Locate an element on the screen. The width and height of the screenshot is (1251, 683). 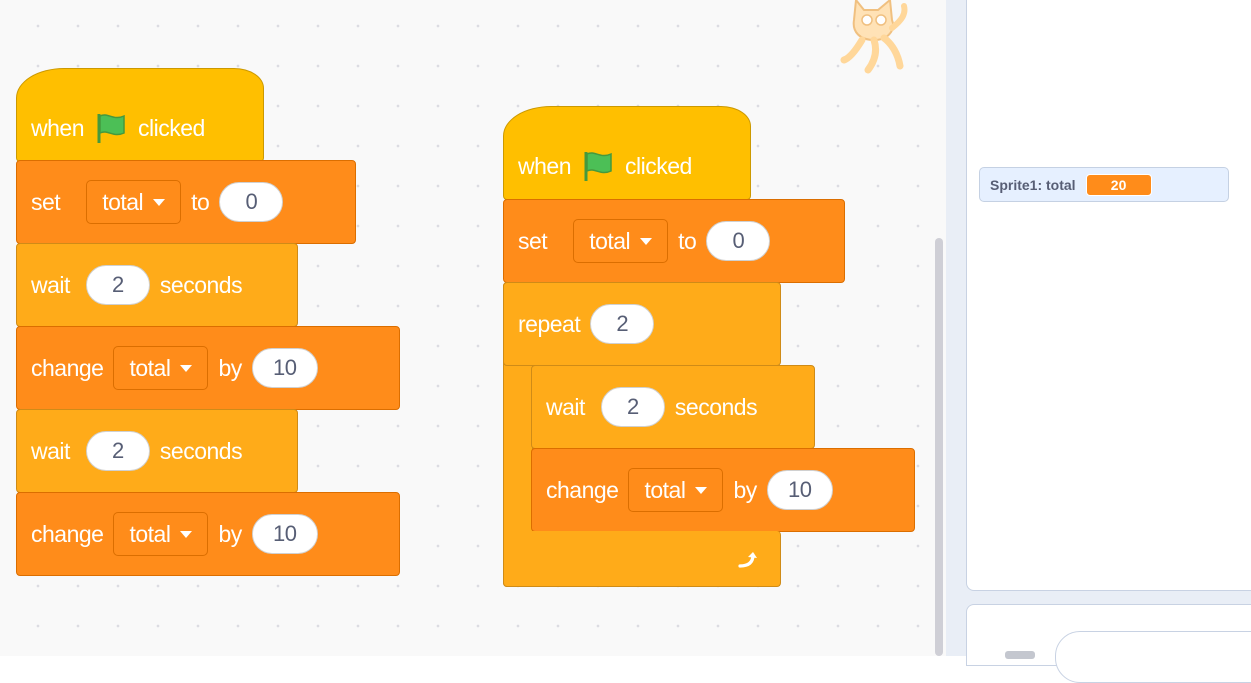
repeat-label: repeat is located at coordinates (549, 323).